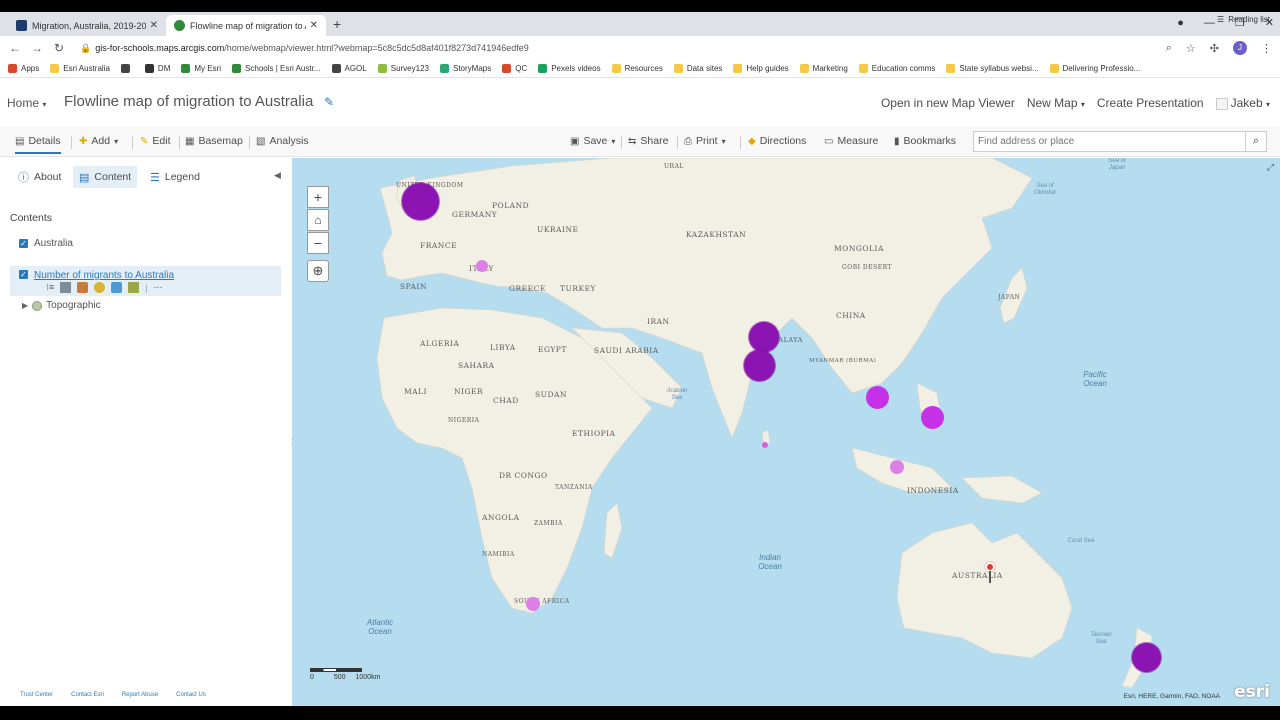 This screenshot has width=1280, height=720. What do you see at coordinates (897, 467) in the screenshot?
I see `migrant-circle-malaysia` at bounding box center [897, 467].